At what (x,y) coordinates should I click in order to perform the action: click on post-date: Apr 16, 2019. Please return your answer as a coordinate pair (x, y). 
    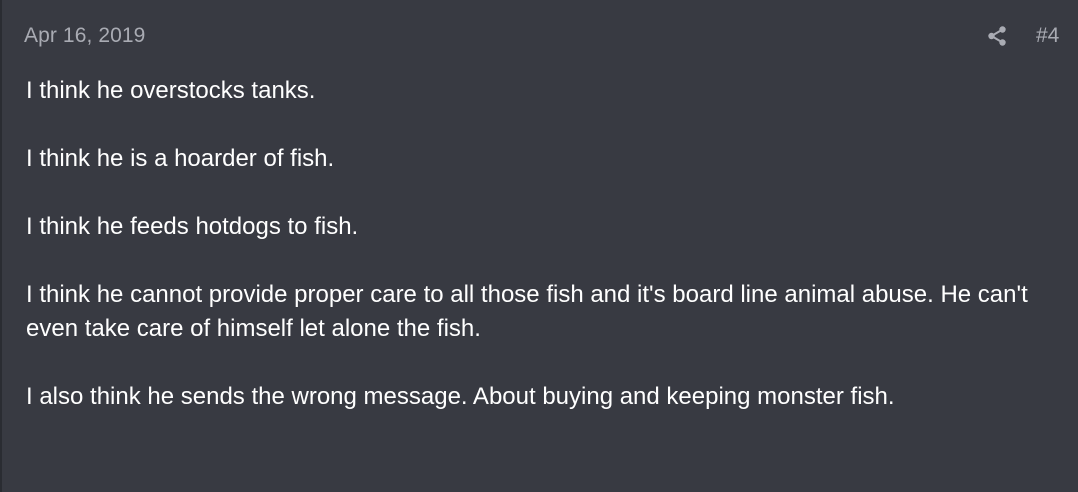
    Looking at the image, I should click on (84, 36).